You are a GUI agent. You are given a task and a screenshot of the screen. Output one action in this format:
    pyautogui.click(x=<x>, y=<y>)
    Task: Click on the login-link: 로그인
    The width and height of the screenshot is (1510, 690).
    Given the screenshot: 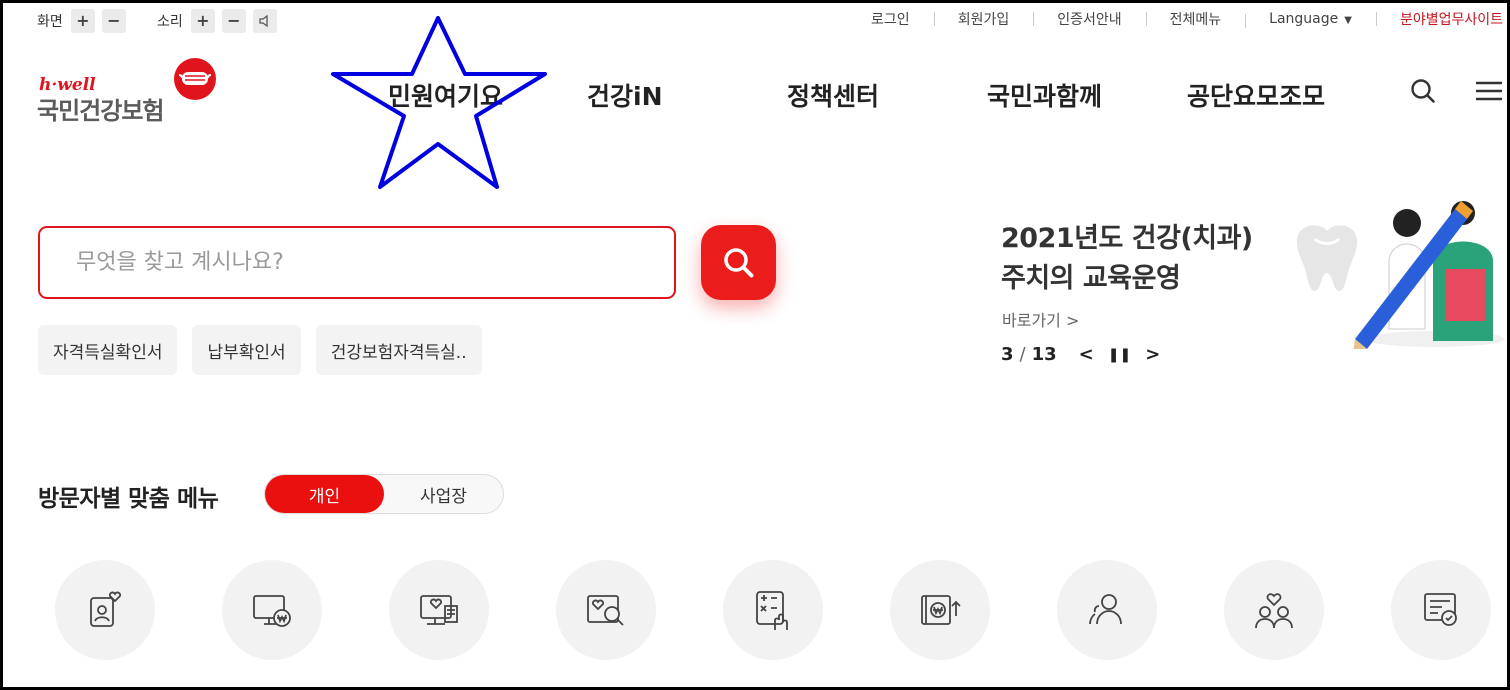 What is the action you would take?
    pyautogui.click(x=890, y=19)
    